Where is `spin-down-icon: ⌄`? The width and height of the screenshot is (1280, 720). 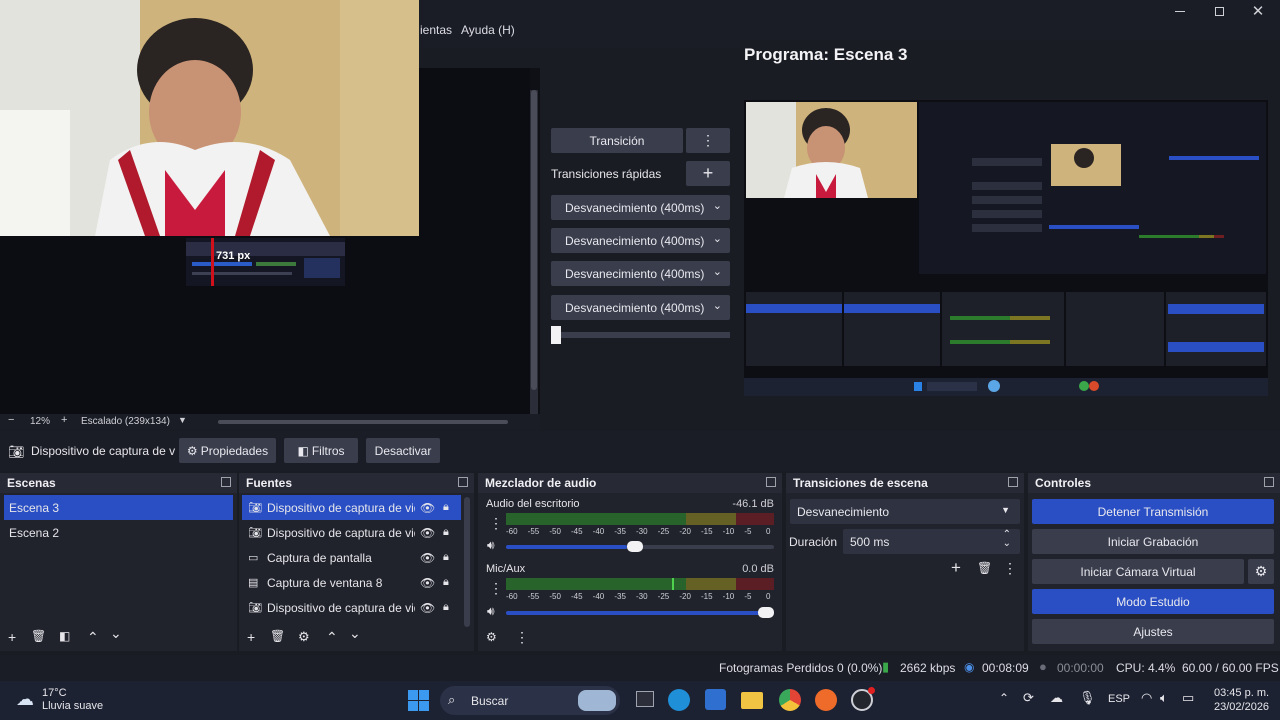 spin-down-icon: ⌄ is located at coordinates (1007, 543).